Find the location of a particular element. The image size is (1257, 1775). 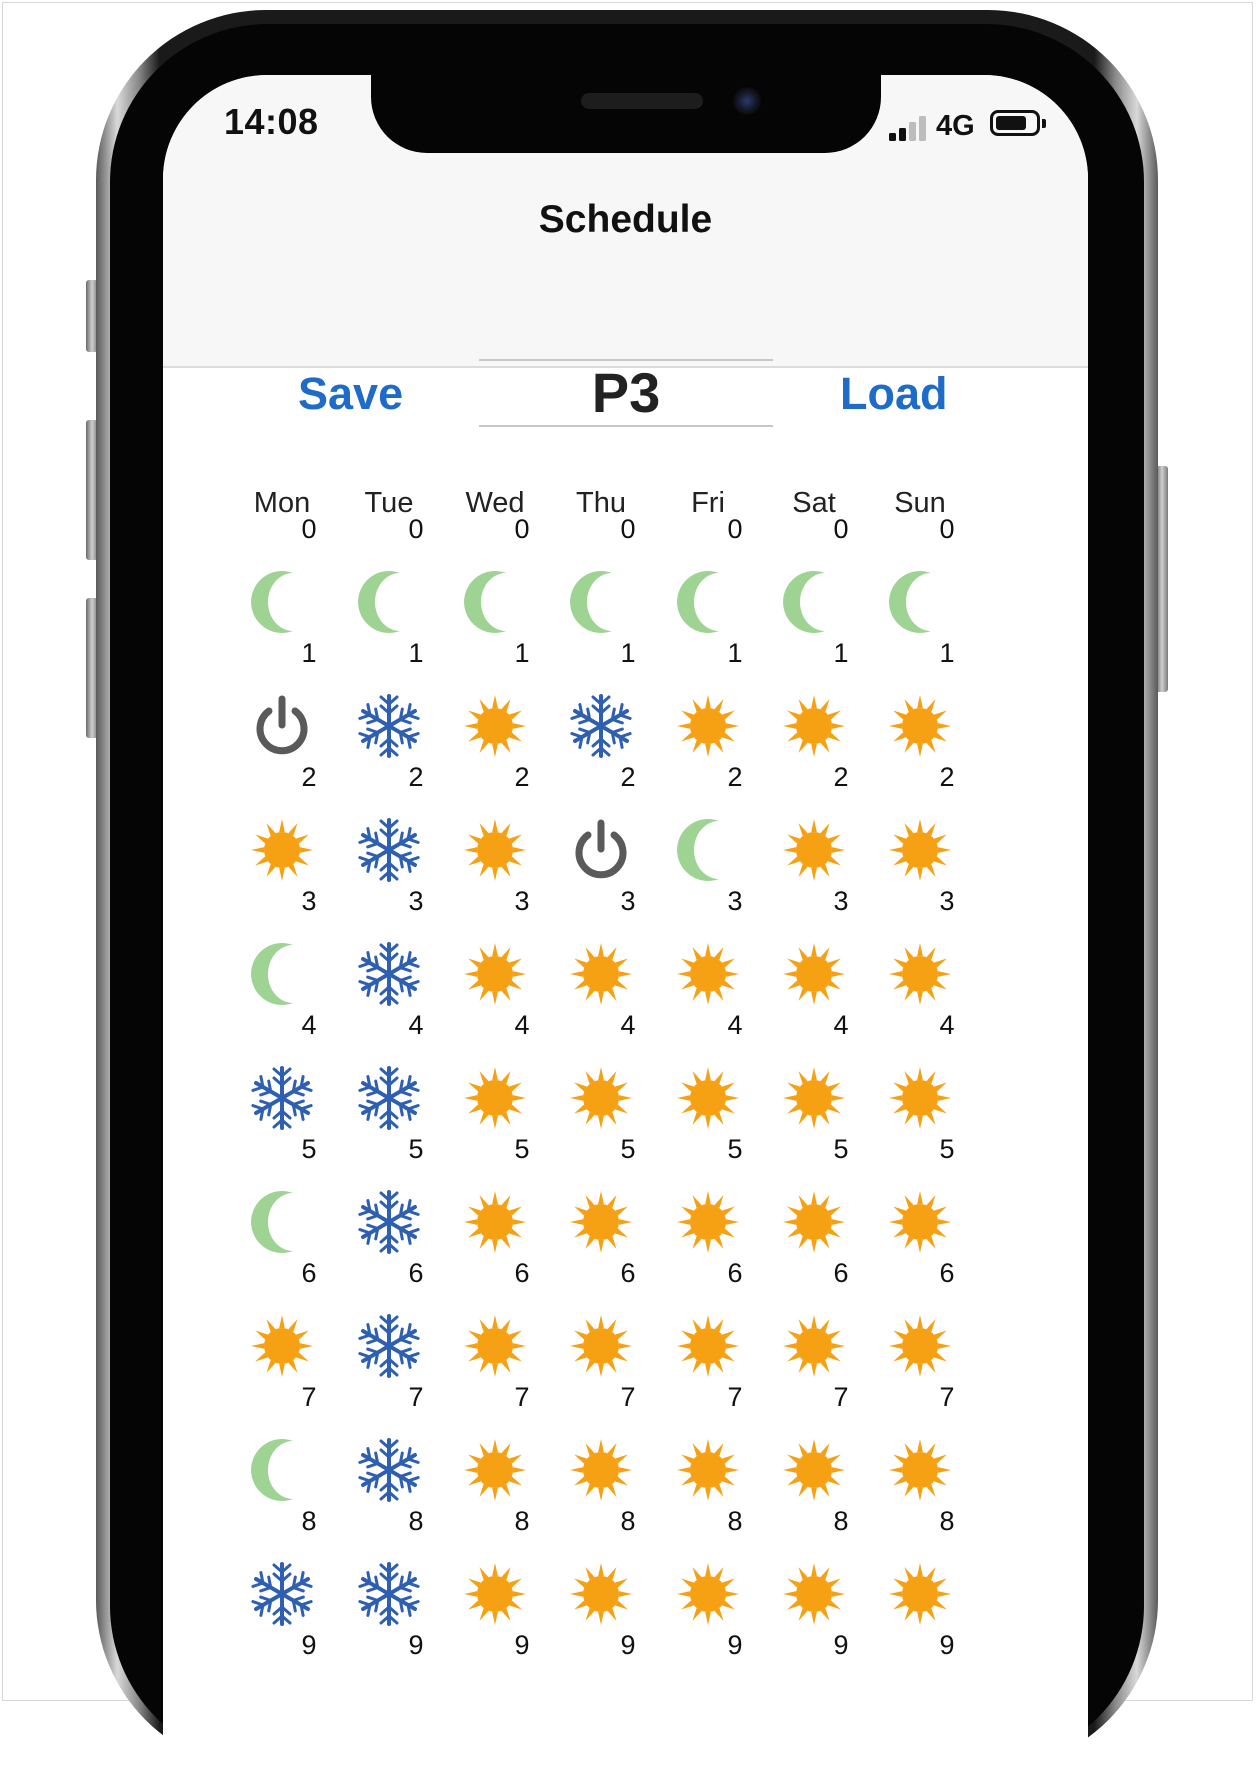

earpiece-speaker is located at coordinates (642, 101).